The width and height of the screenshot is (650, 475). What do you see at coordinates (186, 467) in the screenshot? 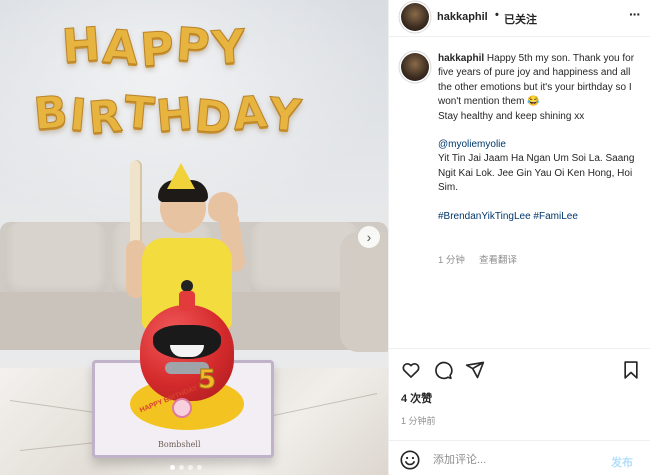
I see `carousel-dots` at bounding box center [186, 467].